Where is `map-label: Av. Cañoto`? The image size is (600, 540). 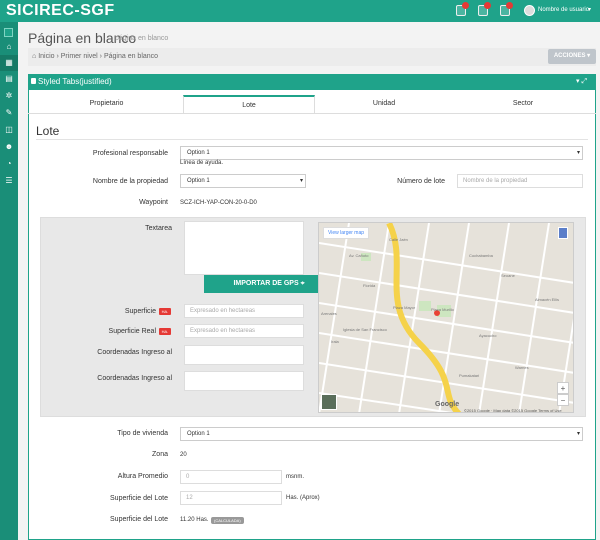
map-label: Av. Cañoto is located at coordinates (359, 255).